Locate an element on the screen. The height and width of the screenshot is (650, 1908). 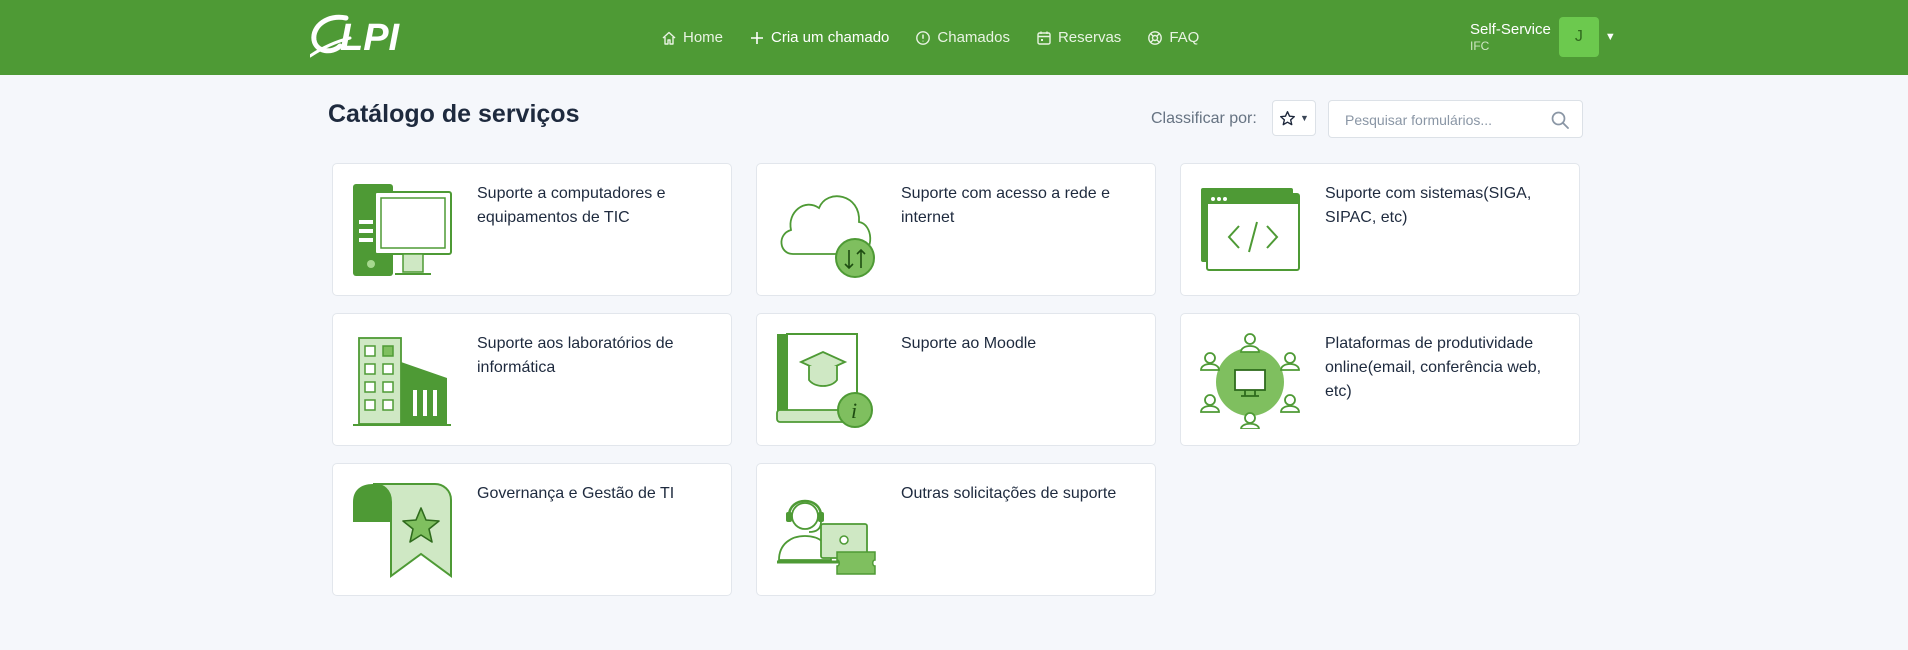
user-menu: Self-Service IFC J ▼ is located at coordinates (1543, 37).